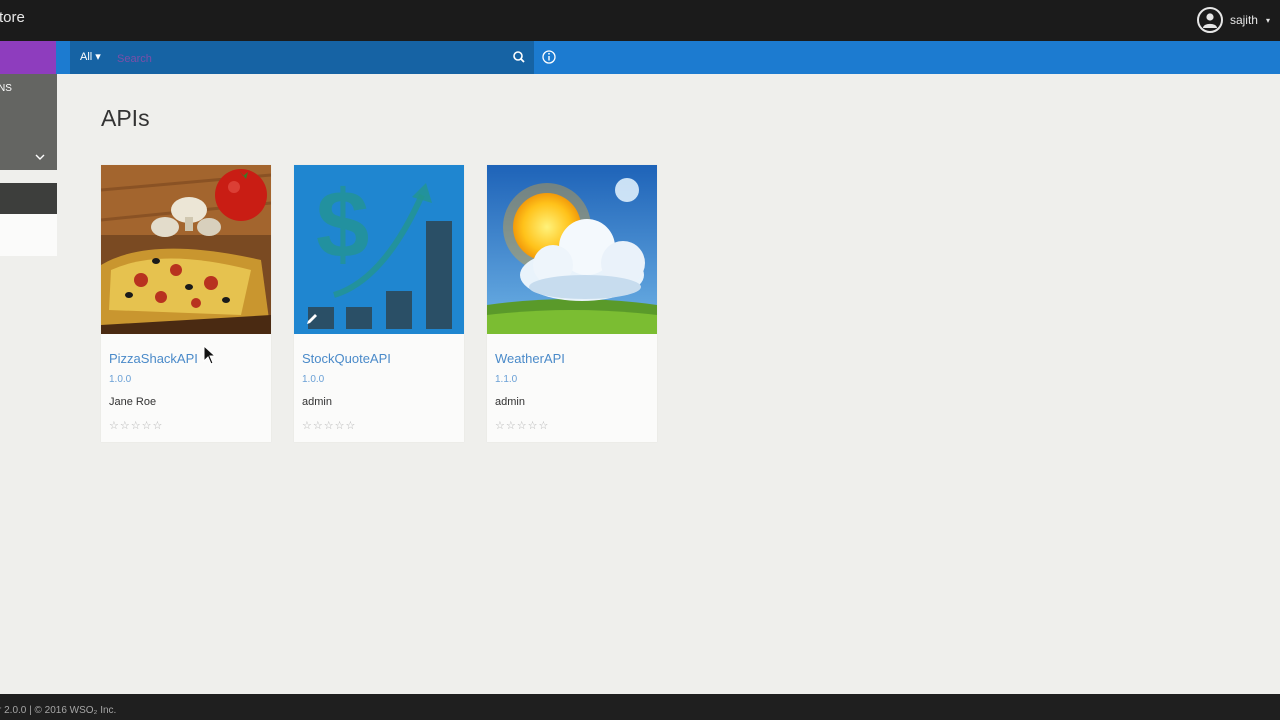  I want to click on sidebar-toggle, so click(28, 57).